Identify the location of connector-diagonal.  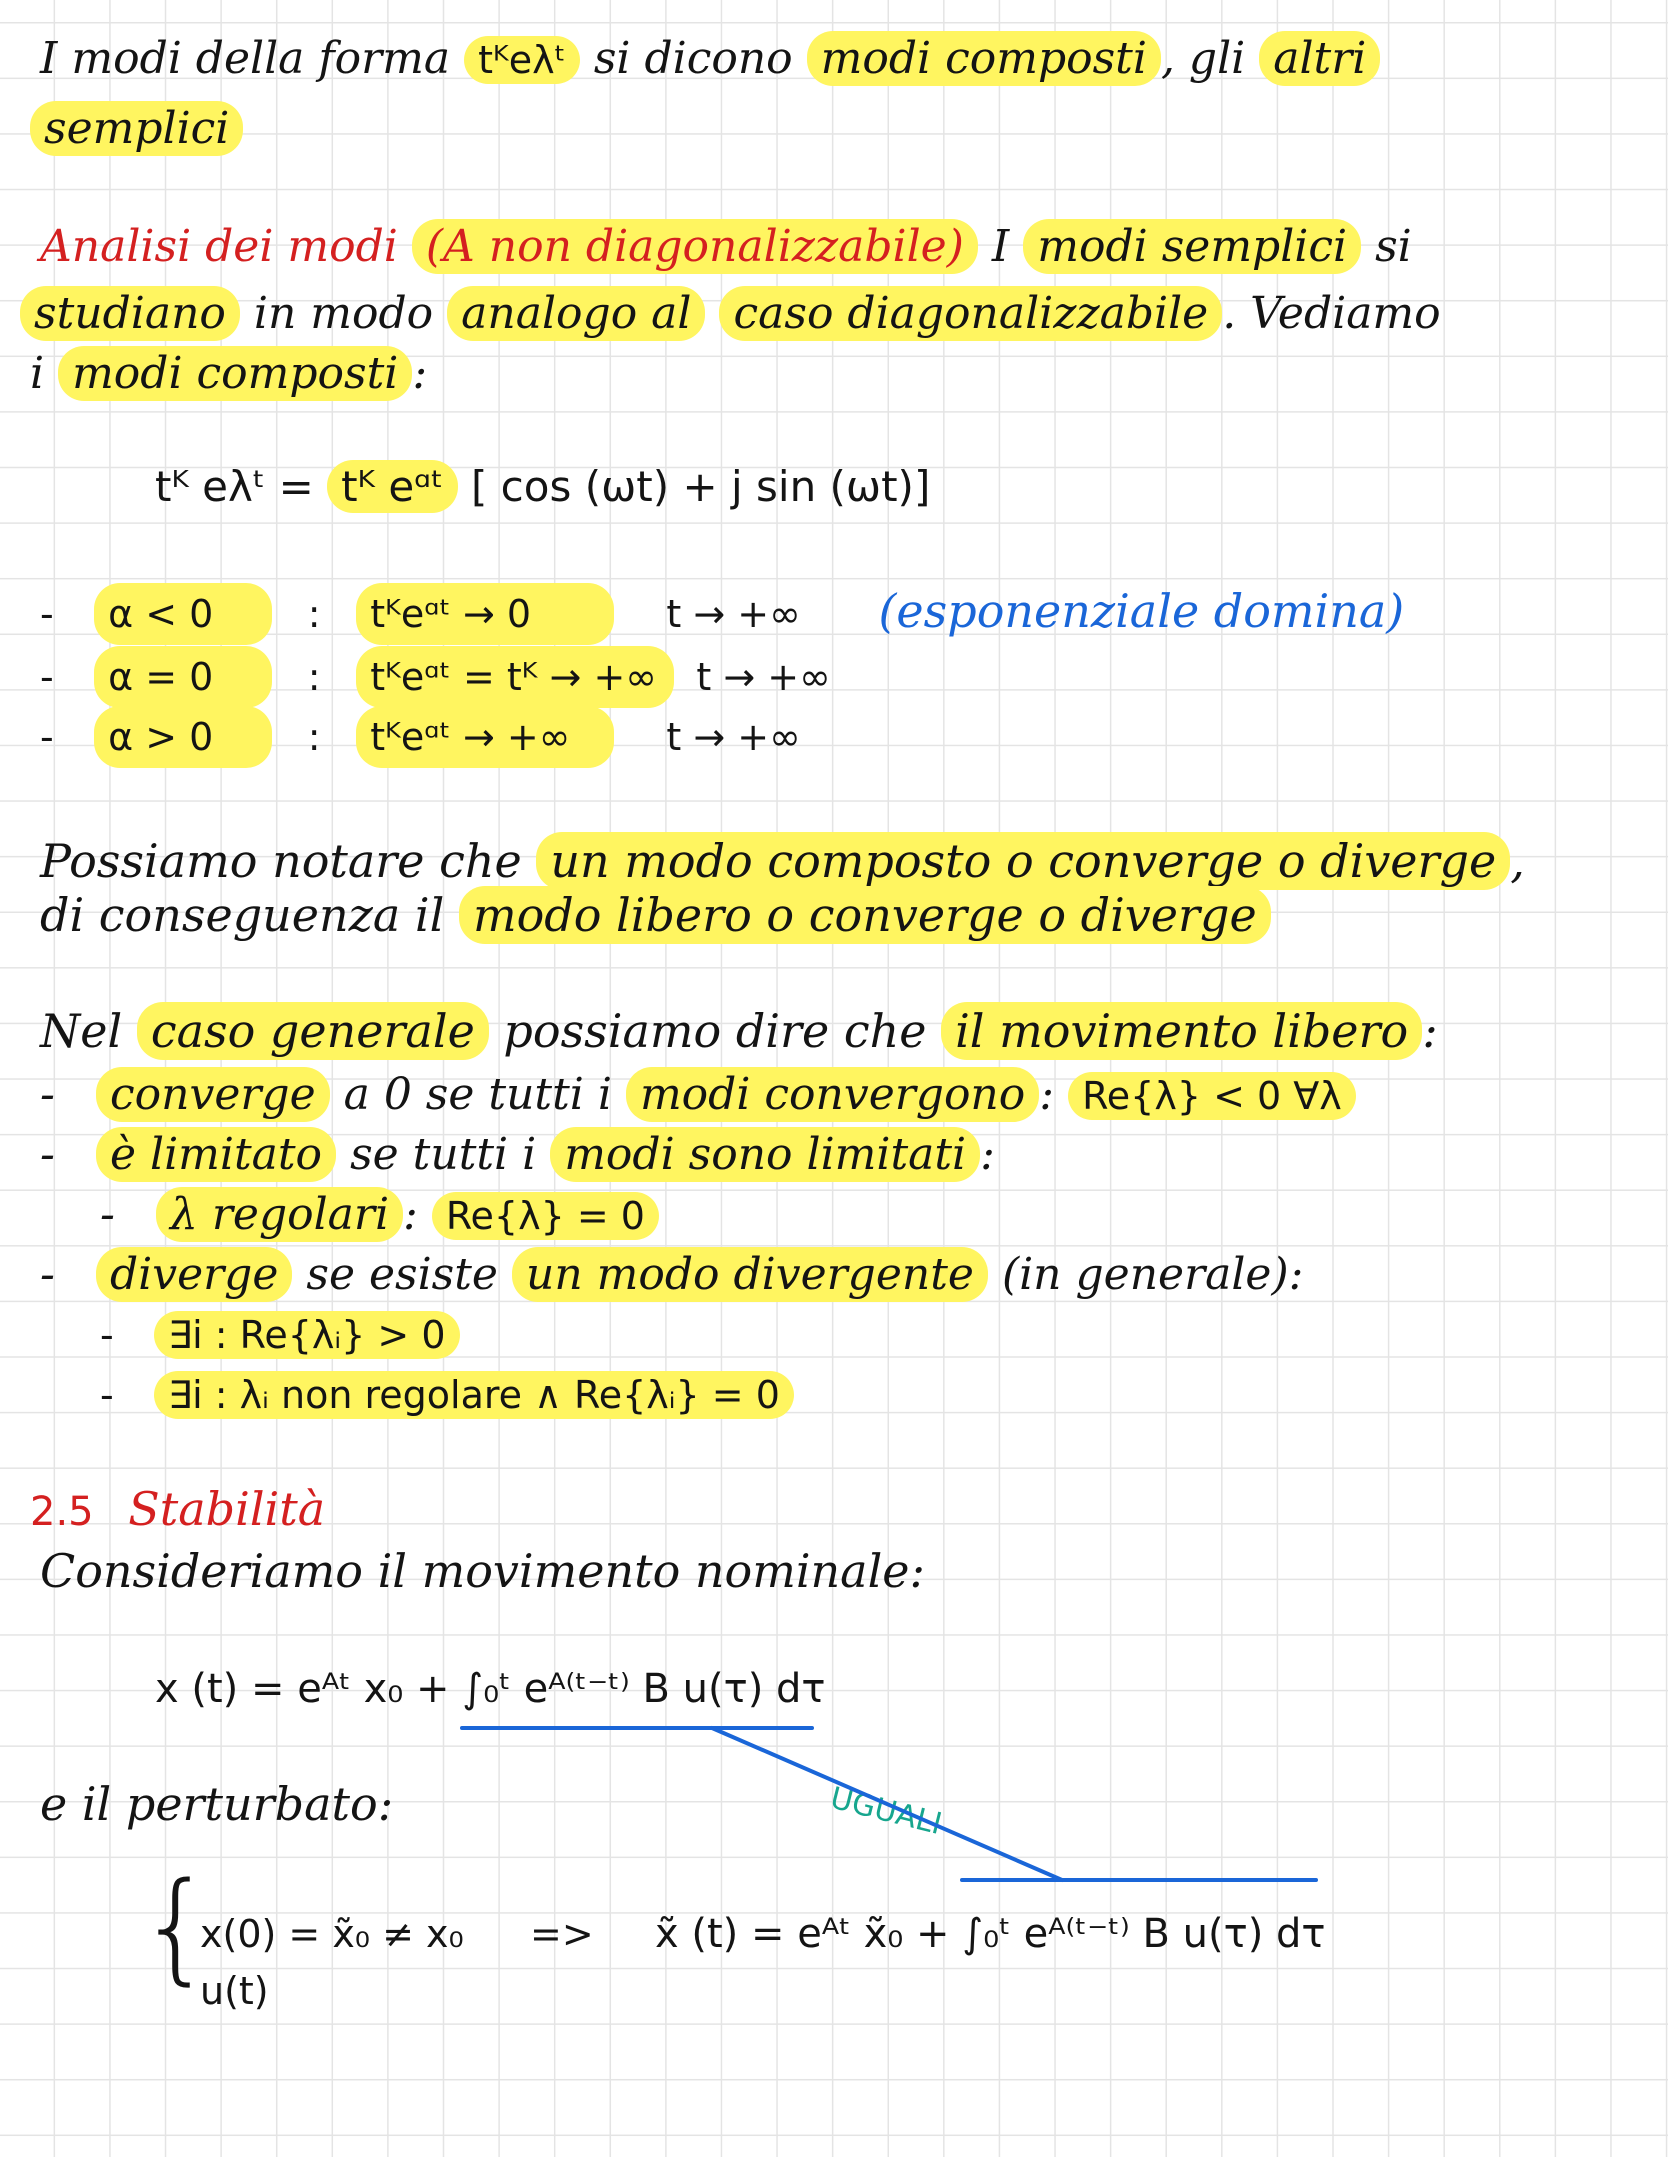
(887, 1804).